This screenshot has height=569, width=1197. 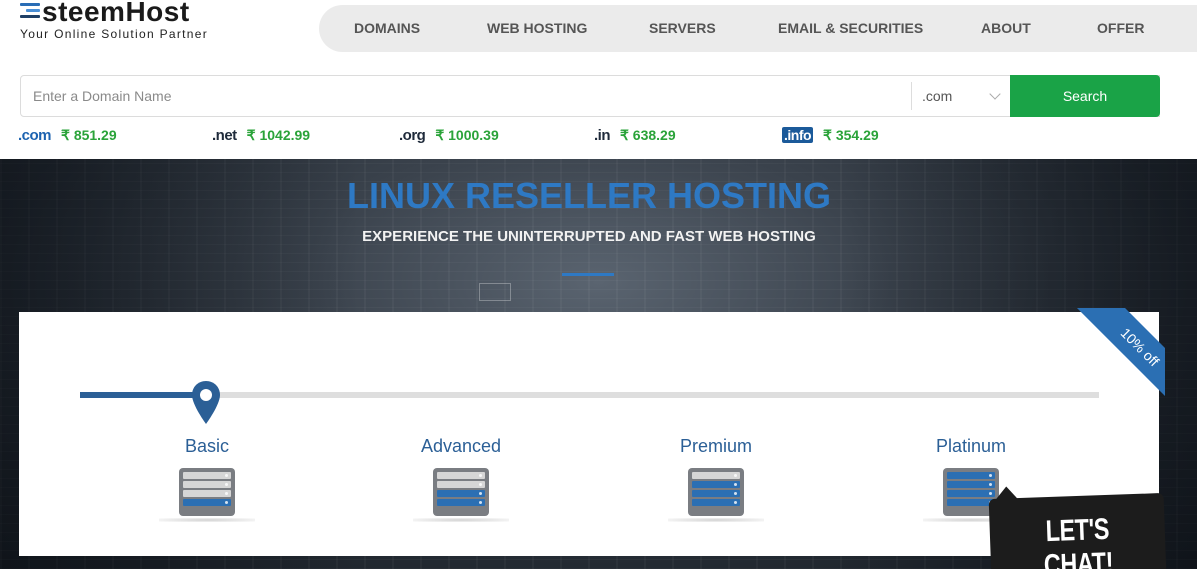 I want to click on chat-label: LET'S CHAT!, so click(x=1078, y=540).